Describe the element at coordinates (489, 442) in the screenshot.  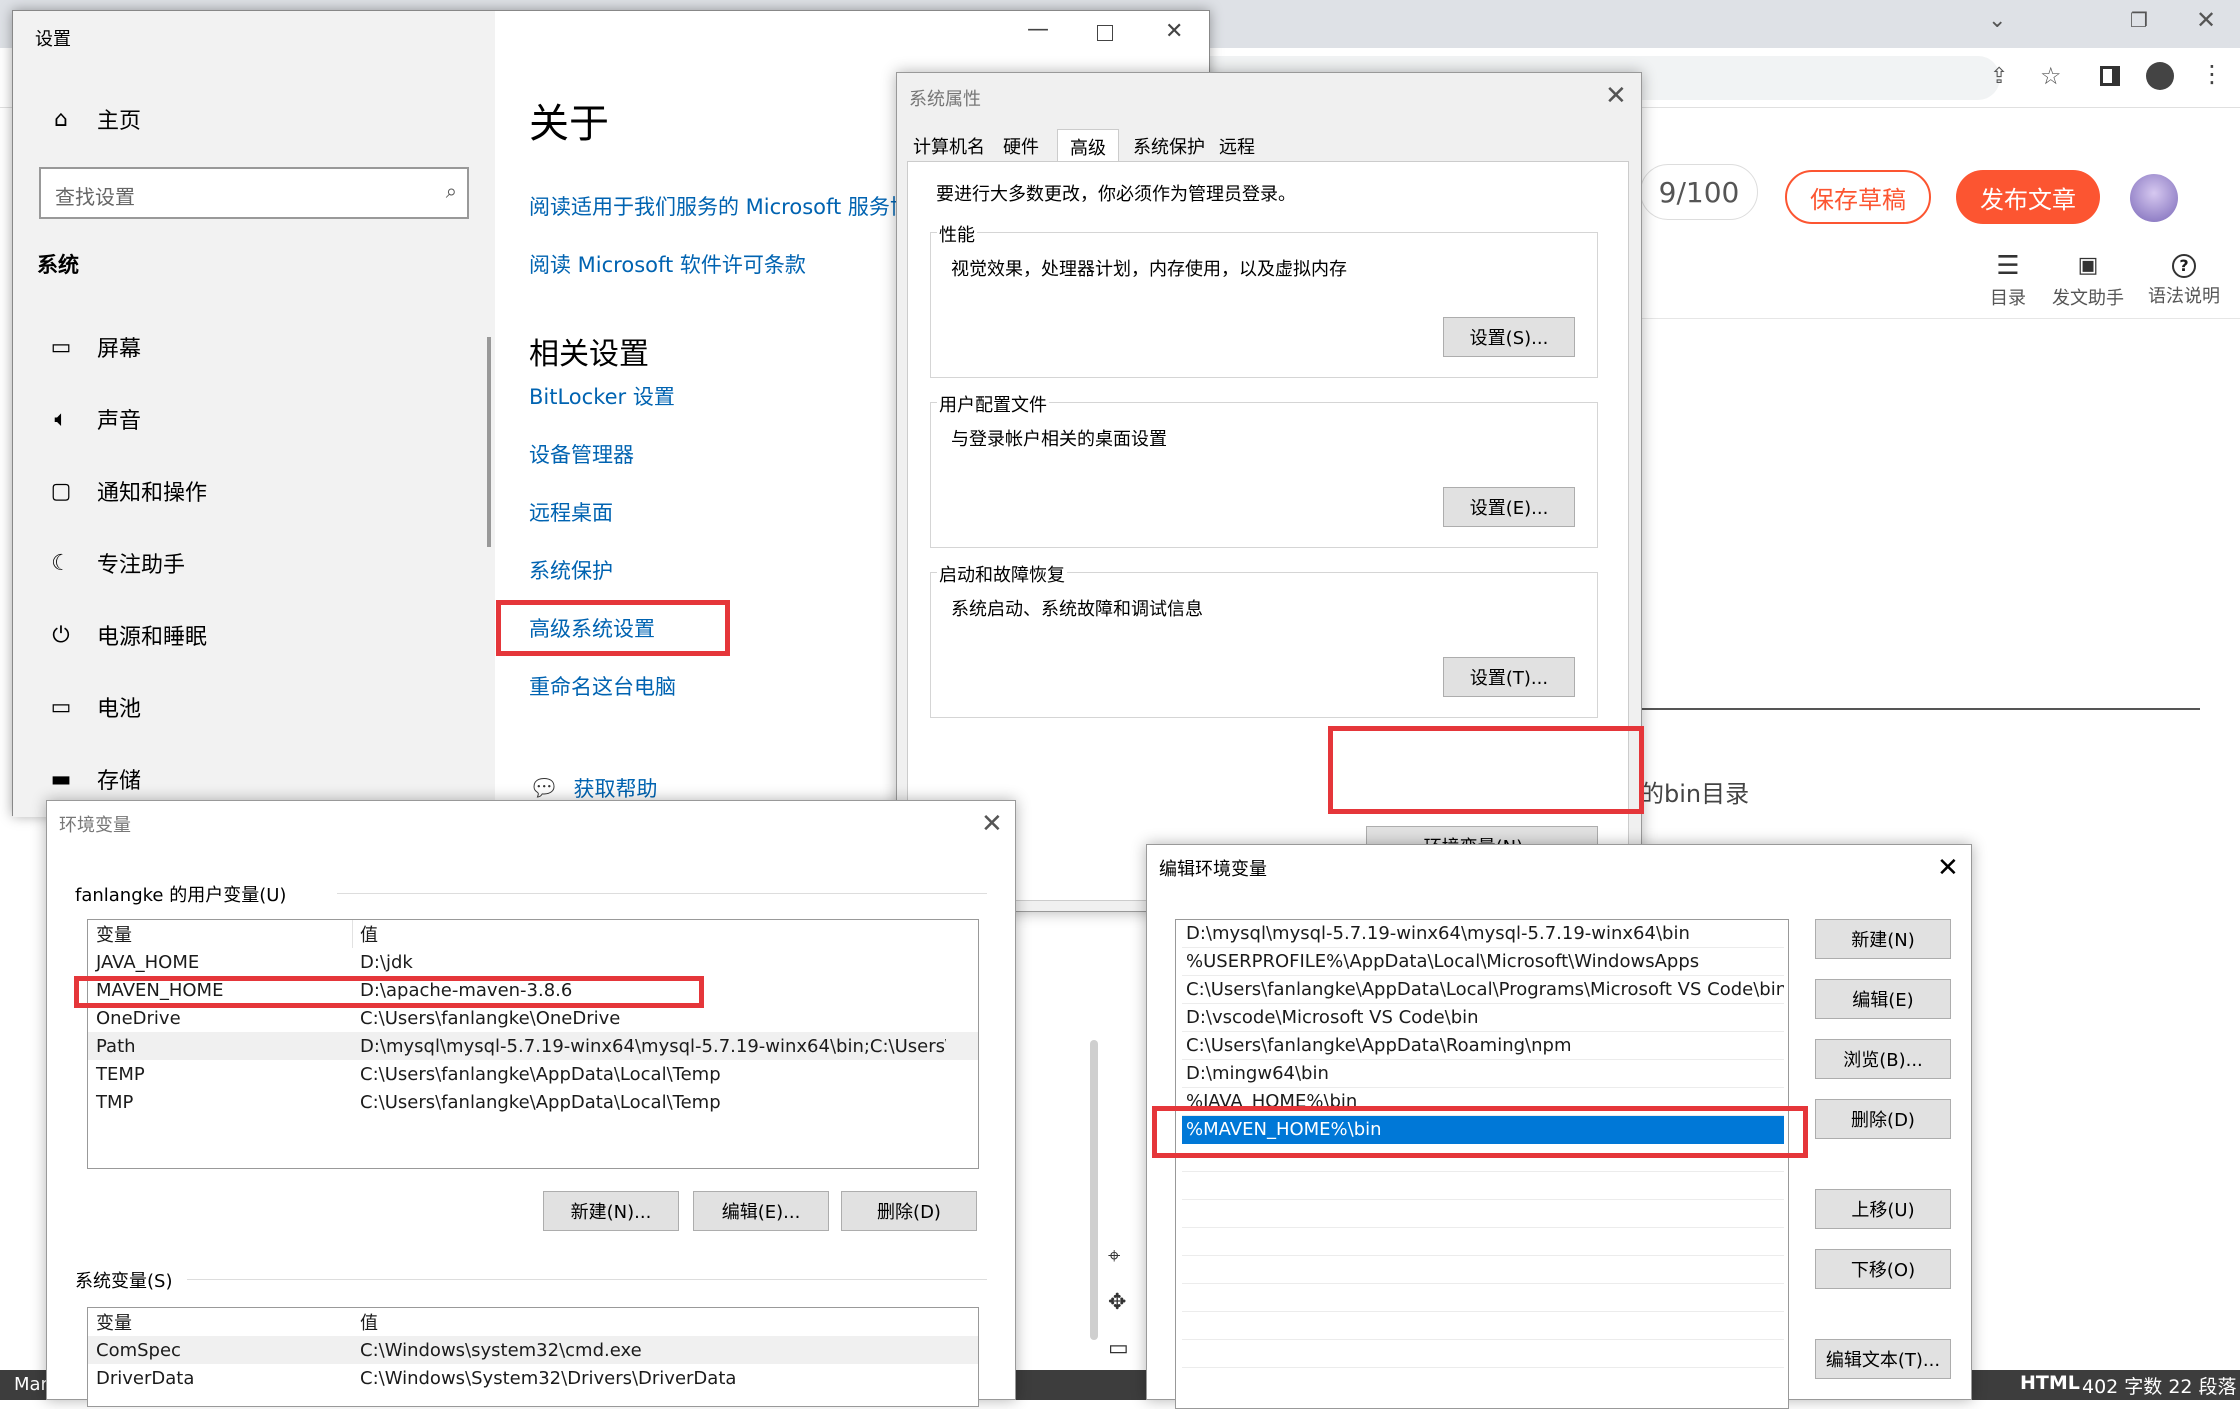
I see `sidebar-scrollbar` at that location.